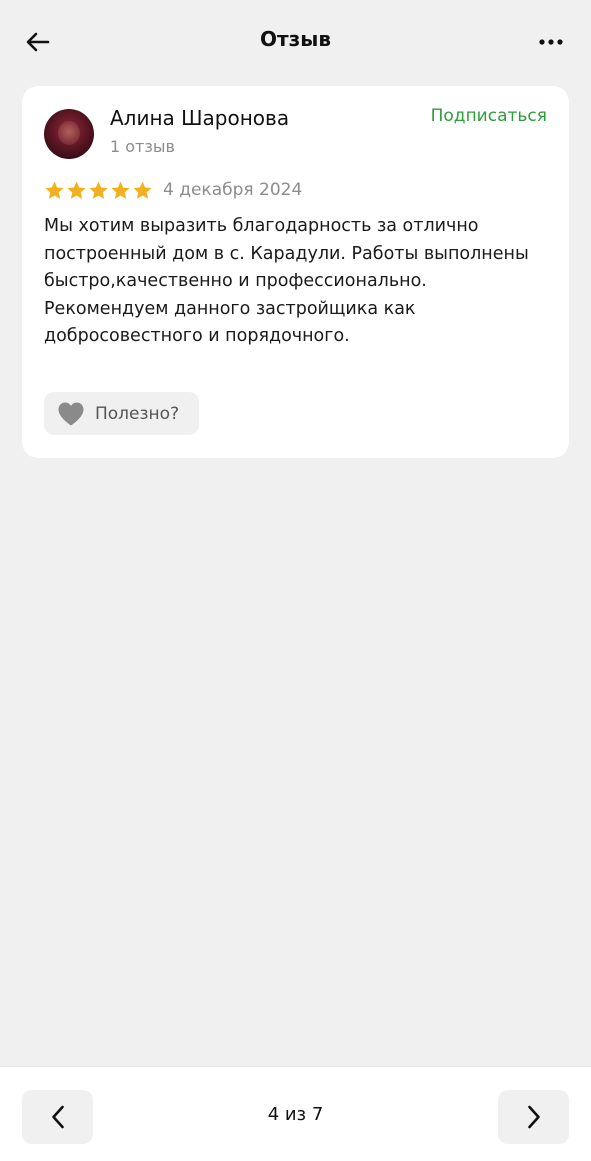  I want to click on heart-icon, so click(71, 414).